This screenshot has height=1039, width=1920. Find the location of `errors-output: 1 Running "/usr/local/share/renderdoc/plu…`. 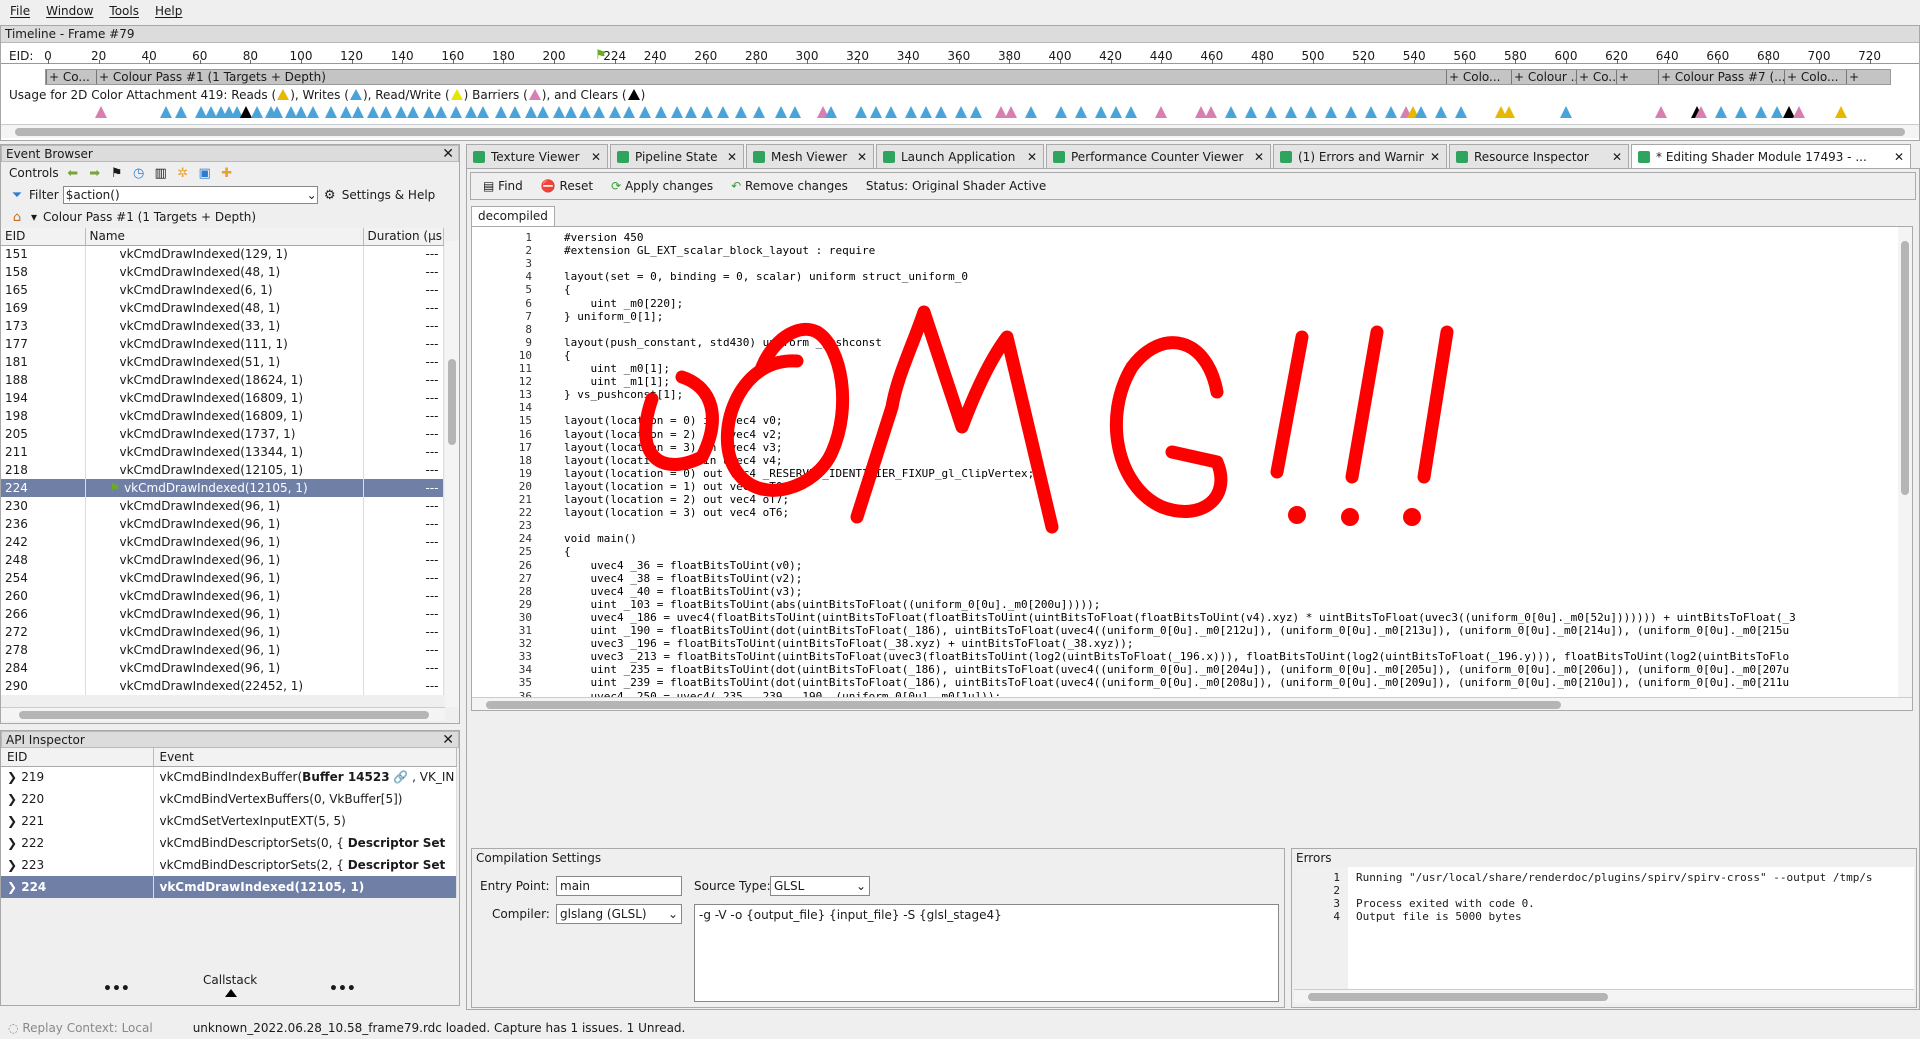

errors-output: 1 Running "/usr/local/share/renderdoc/plu… is located at coordinates (1604, 928).